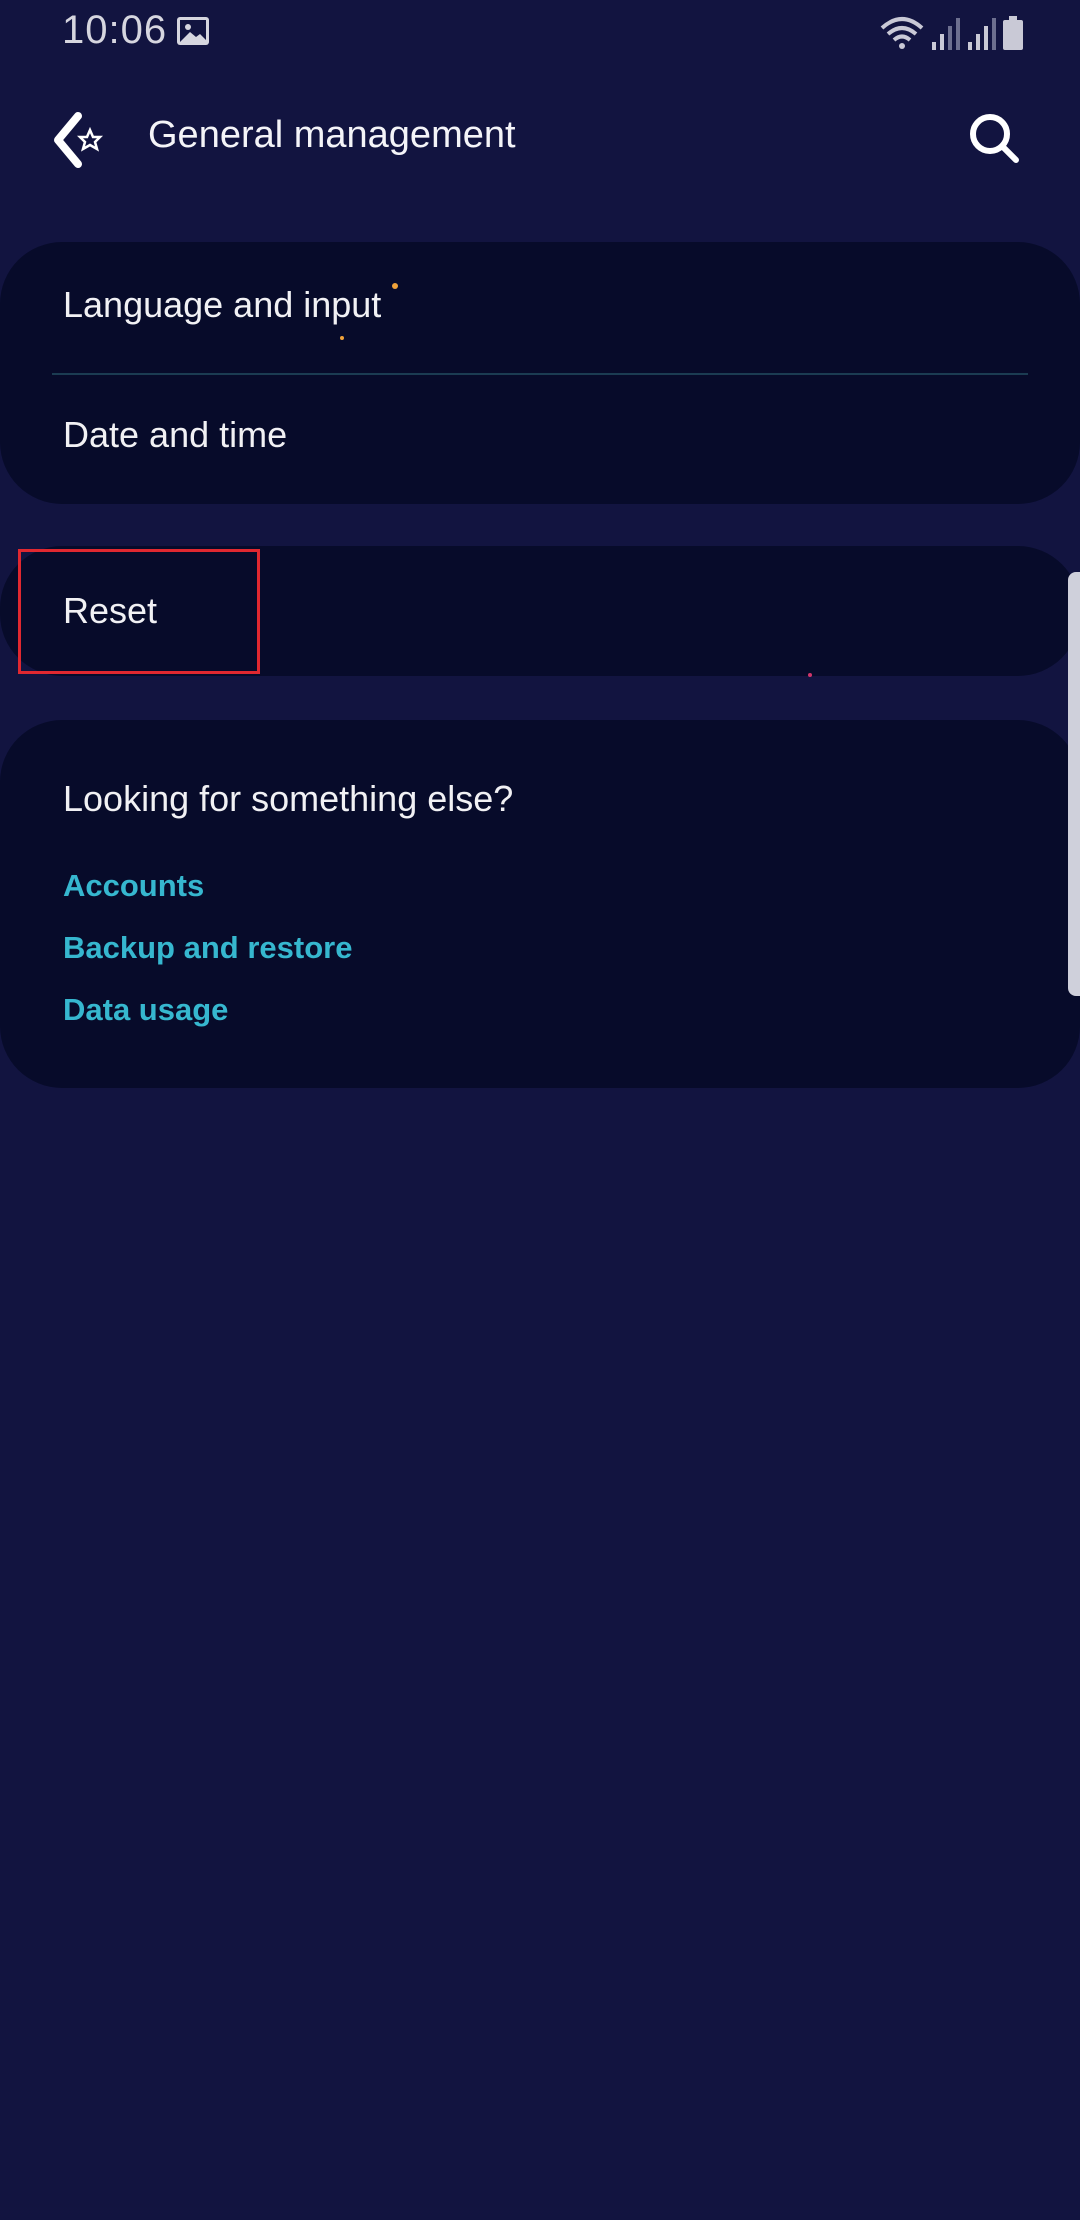  I want to click on link-data-usage: Data usage, so click(145, 1010).